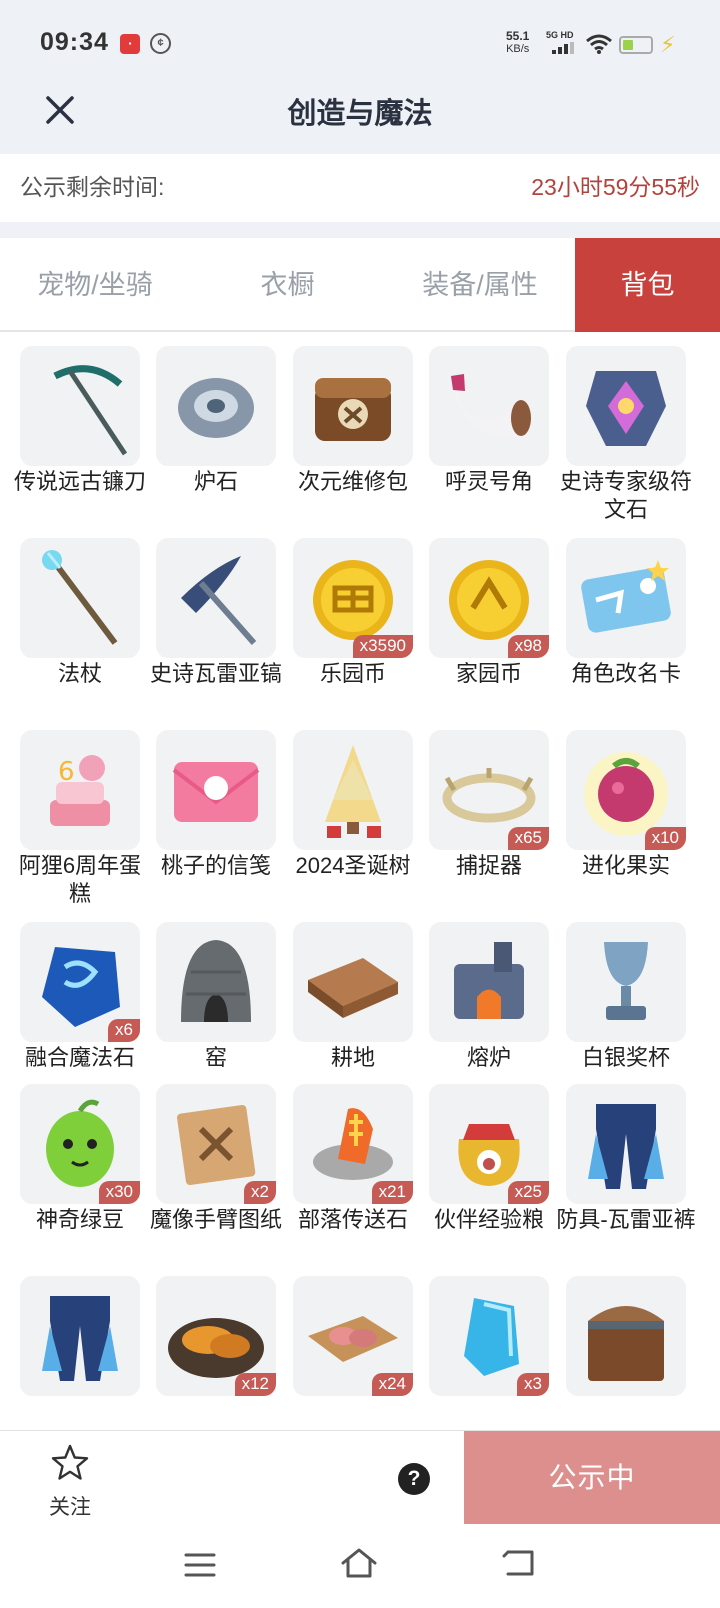 The image size is (720, 1608). Describe the element at coordinates (625, 865) in the screenshot. I see `item-name: 进化果实` at that location.